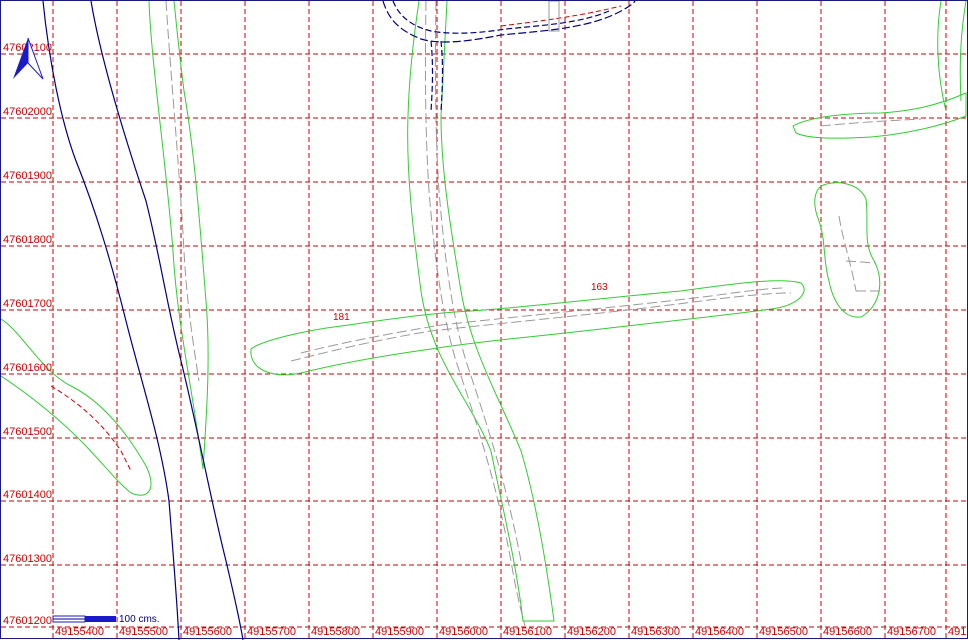 This screenshot has height=640, width=968. I want to click on y-axis-label: 47601300, so click(27, 559).